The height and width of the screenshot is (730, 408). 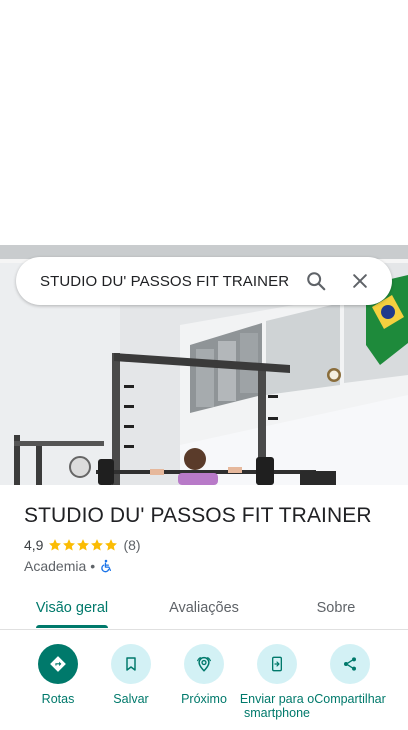 I want to click on search-button, so click(x=316, y=281).